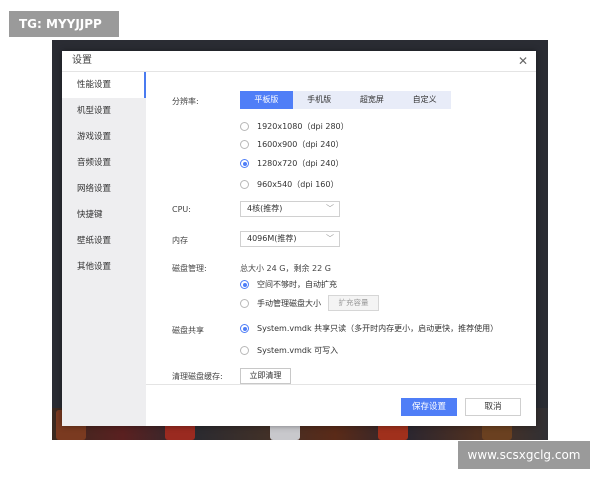 This screenshot has width=600, height=480. Describe the element at coordinates (104, 111) in the screenshot. I see `sidebar-item-device-model: 机型设置` at that location.